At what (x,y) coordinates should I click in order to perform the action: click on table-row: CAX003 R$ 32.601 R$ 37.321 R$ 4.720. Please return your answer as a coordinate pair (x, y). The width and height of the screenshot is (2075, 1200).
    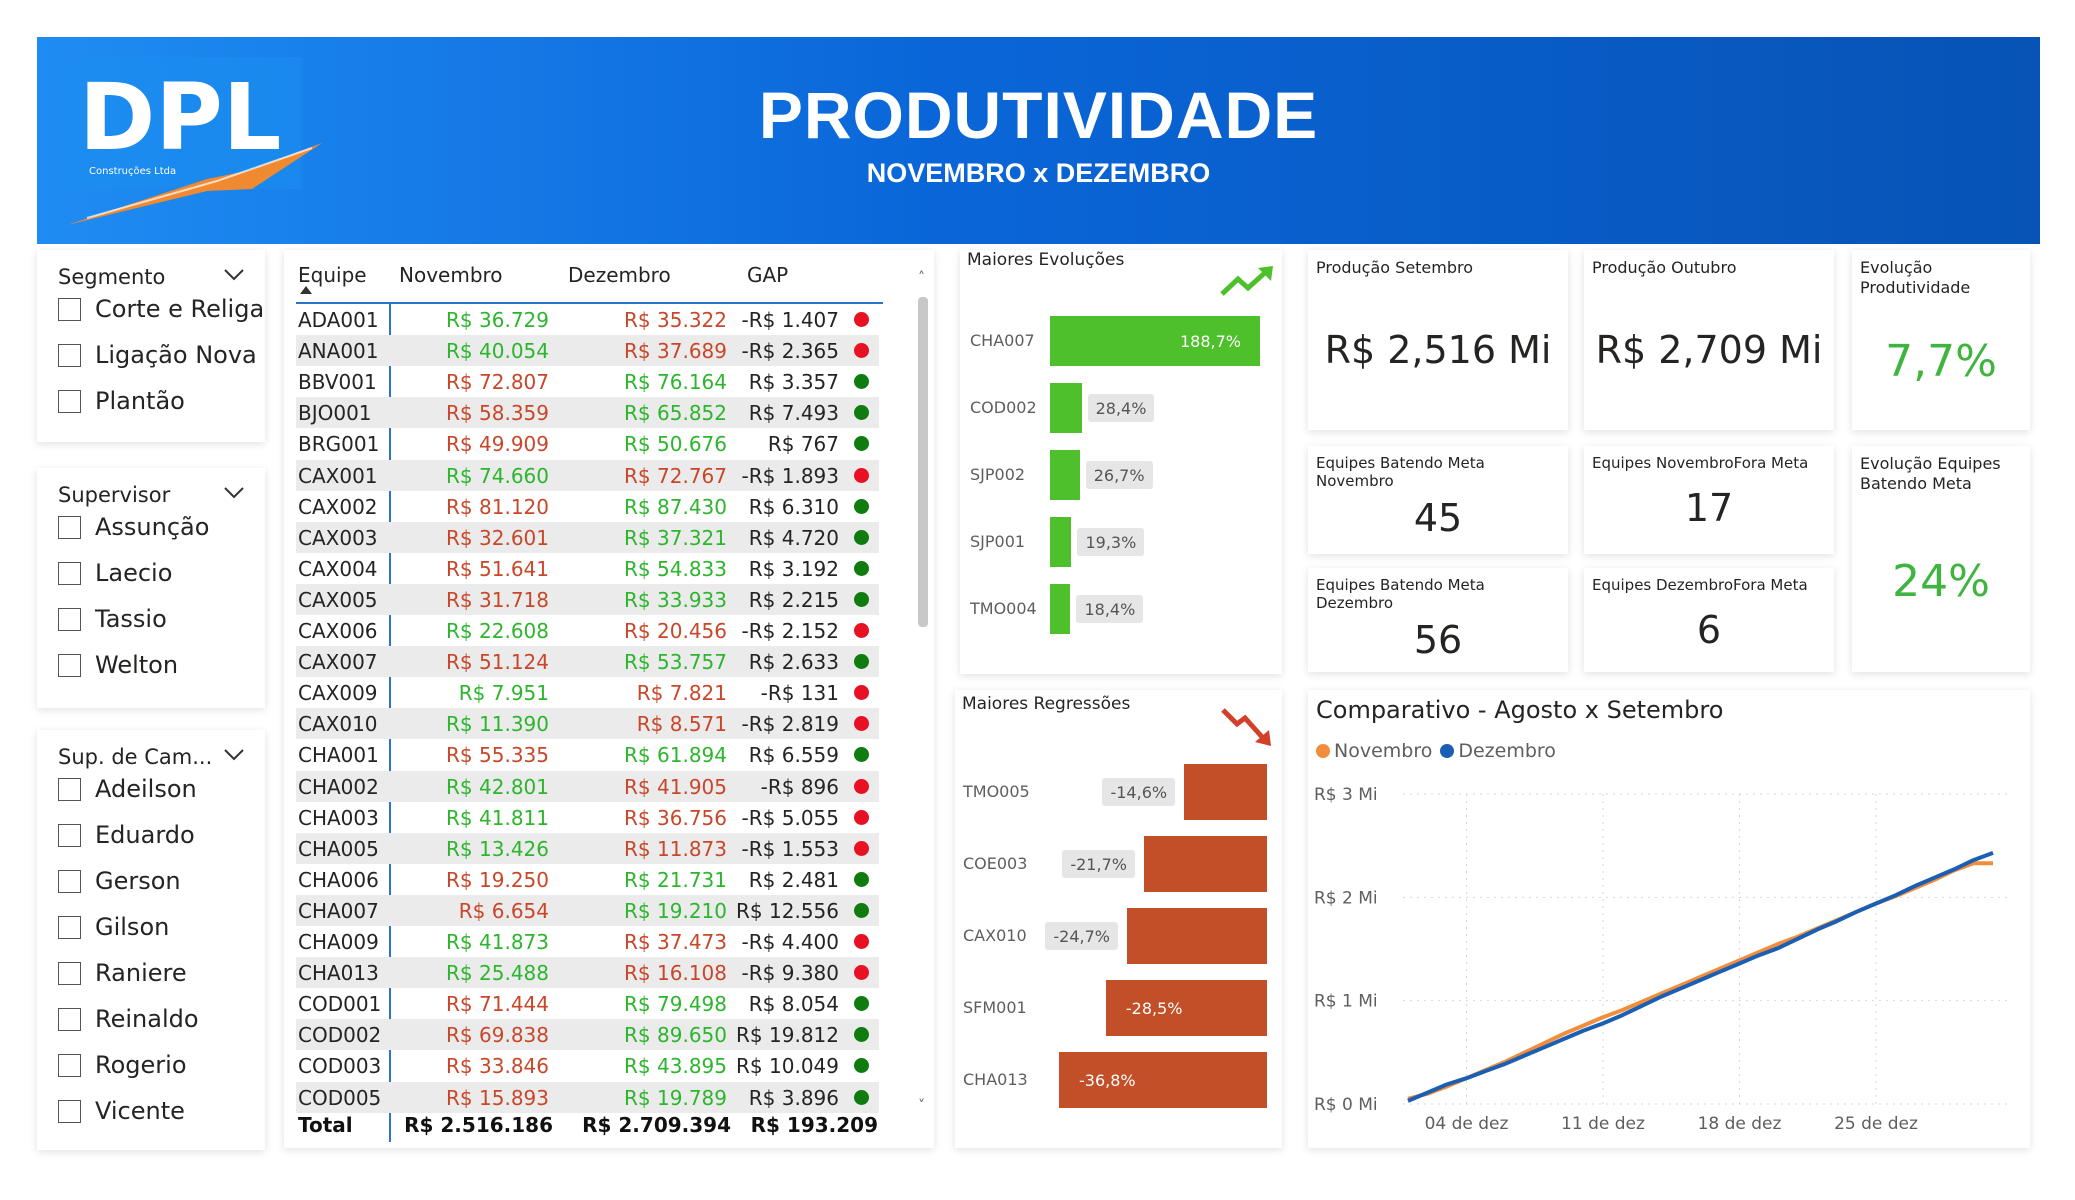
    Looking at the image, I should click on (587, 537).